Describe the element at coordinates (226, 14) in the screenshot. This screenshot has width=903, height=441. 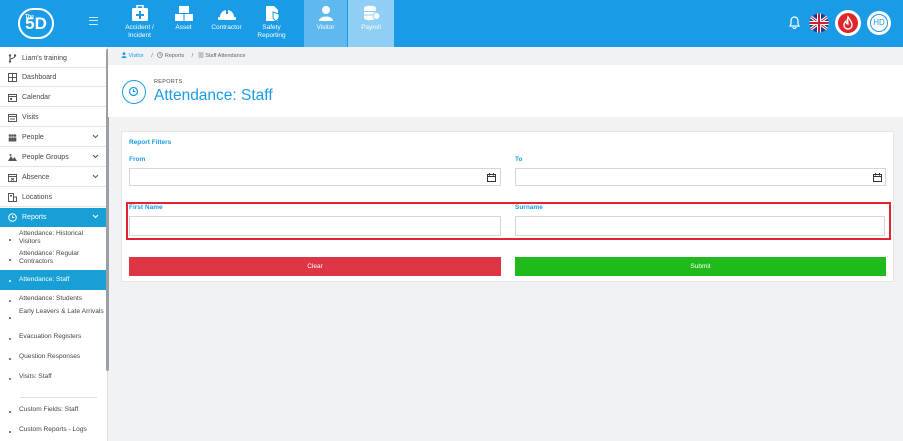
I see `hard-hat-icon` at that location.